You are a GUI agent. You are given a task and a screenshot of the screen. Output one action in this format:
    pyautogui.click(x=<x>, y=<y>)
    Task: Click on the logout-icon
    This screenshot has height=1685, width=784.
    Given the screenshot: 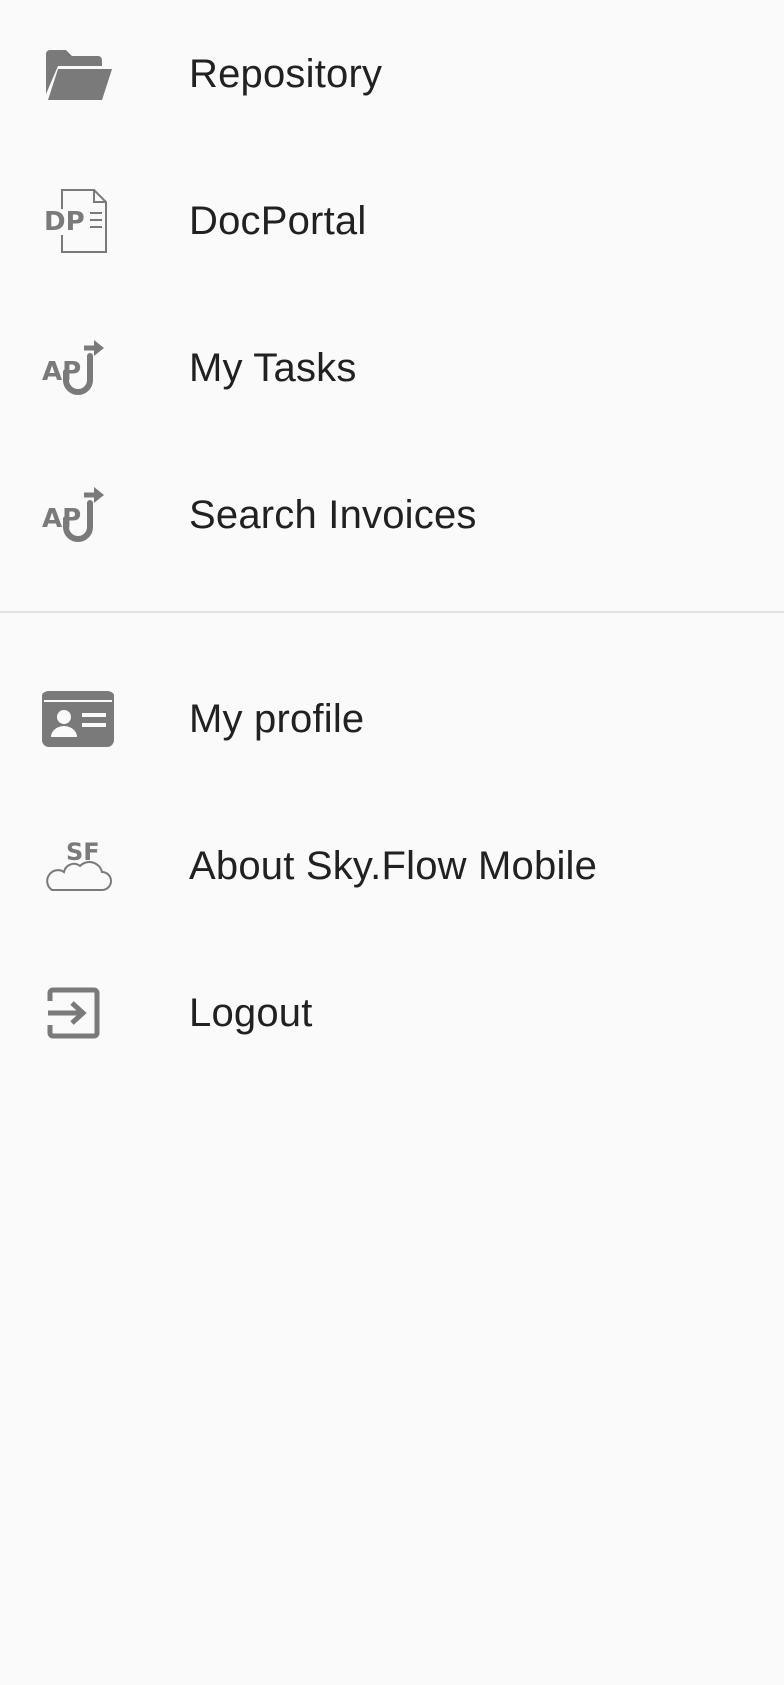 What is the action you would take?
    pyautogui.click(x=78, y=1013)
    